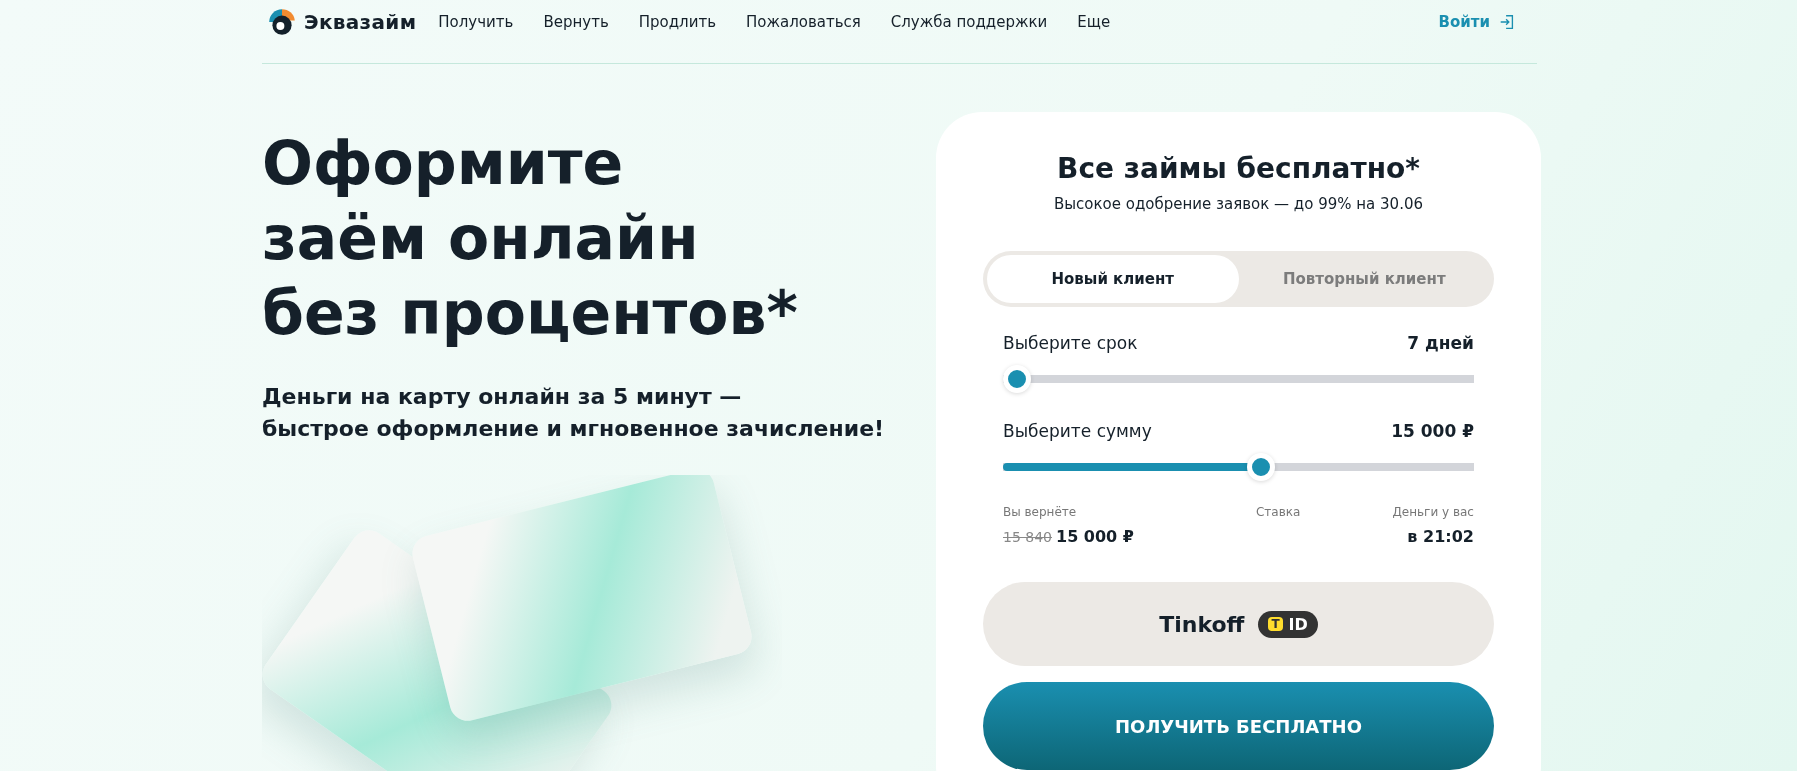 The image size is (1797, 771). I want to click on slider-label: Выберите сумму, so click(1077, 431).